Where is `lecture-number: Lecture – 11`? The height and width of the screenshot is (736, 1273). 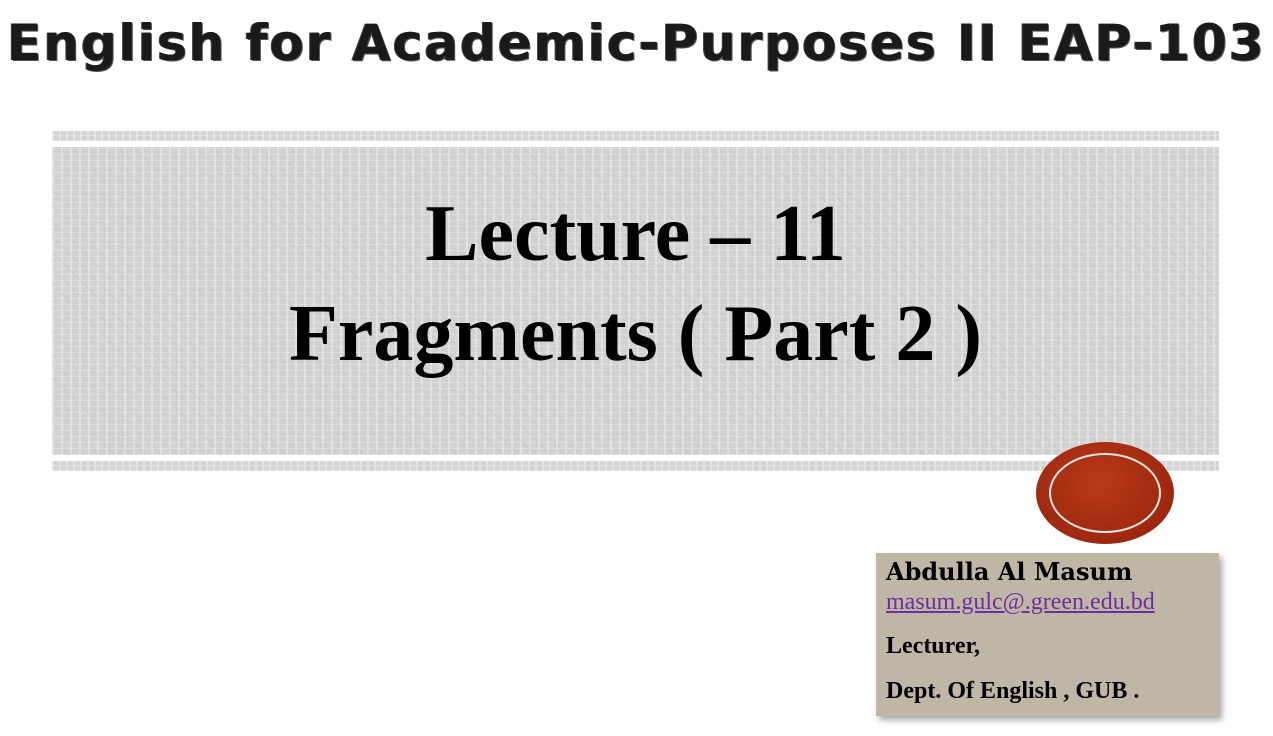
lecture-number: Lecture – 11 is located at coordinates (635, 234).